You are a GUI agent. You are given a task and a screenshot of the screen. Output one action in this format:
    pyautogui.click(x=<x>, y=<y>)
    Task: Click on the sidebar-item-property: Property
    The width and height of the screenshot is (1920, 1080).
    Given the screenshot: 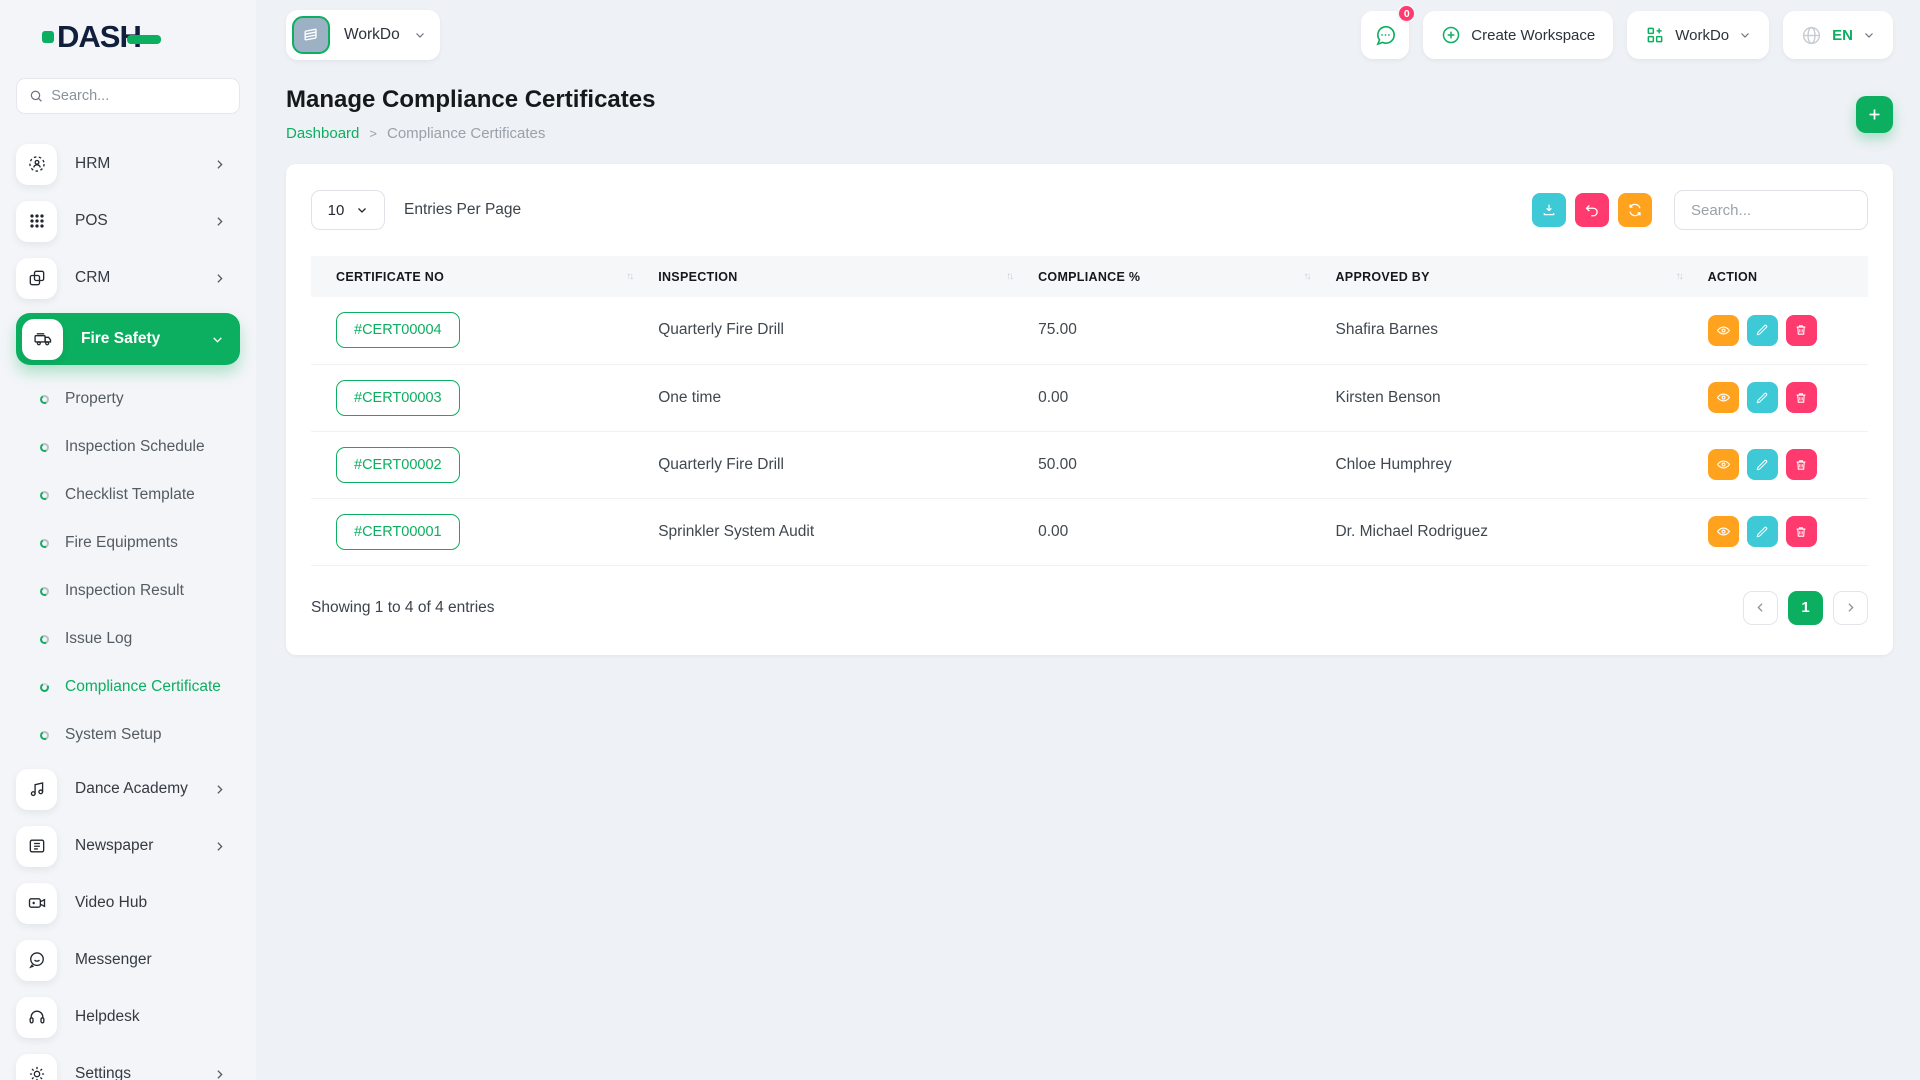 What is the action you would take?
    pyautogui.click(x=128, y=399)
    